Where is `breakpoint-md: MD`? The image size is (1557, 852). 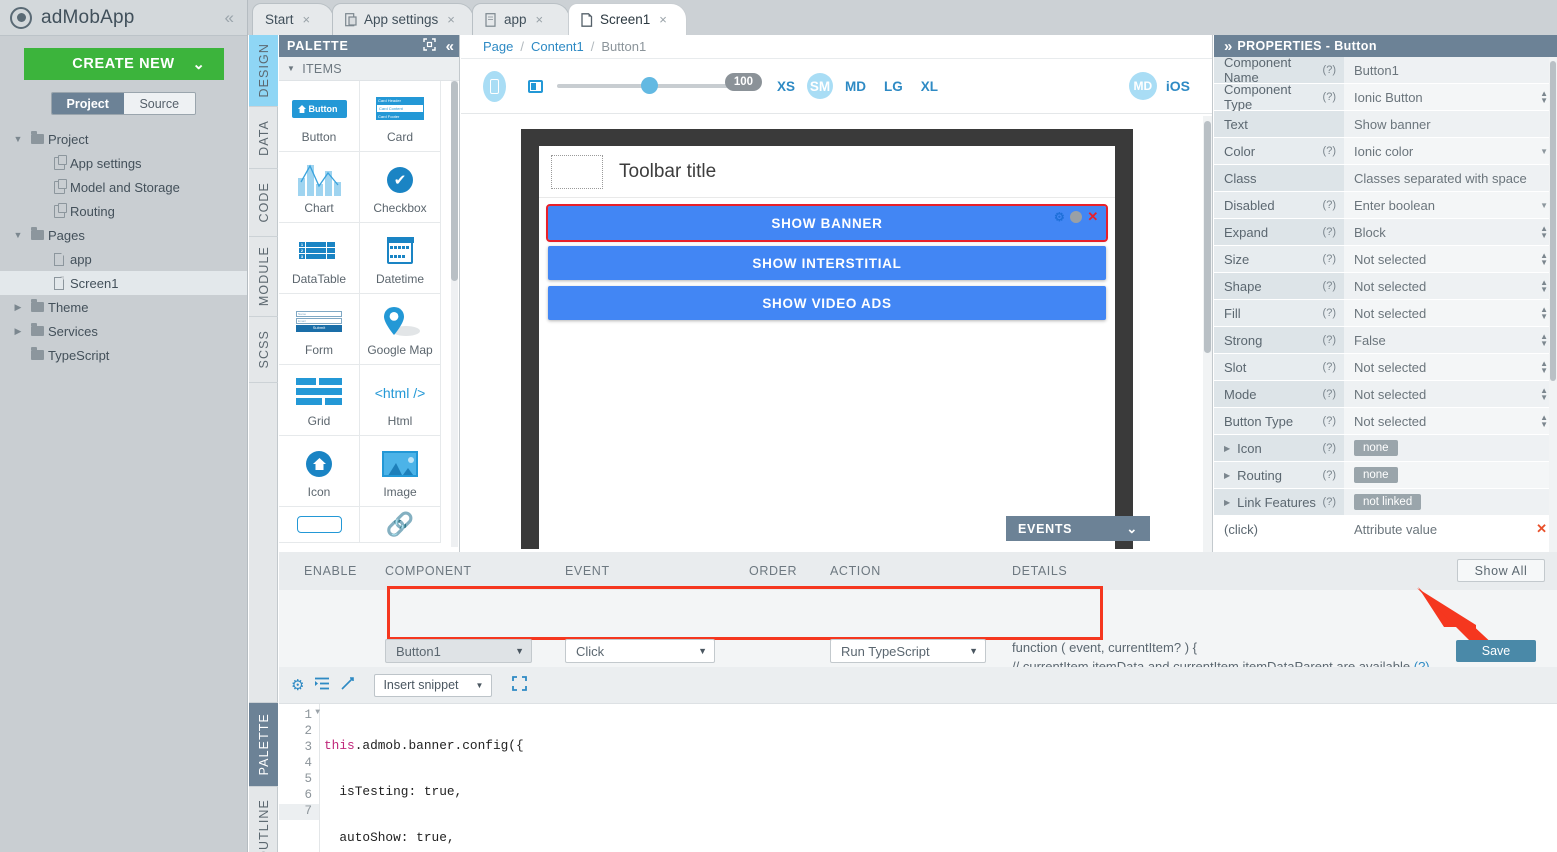
breakpoint-md: MD is located at coordinates (855, 86).